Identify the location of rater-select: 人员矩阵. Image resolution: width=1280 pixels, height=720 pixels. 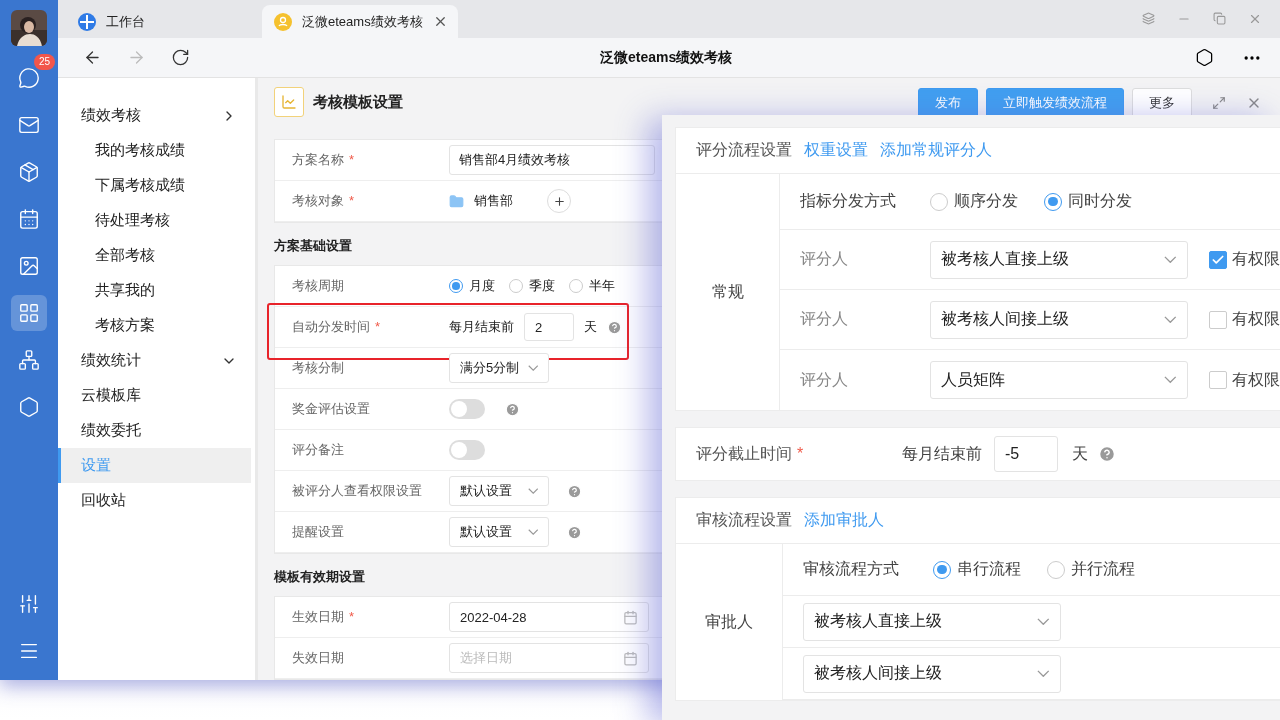
(1059, 380).